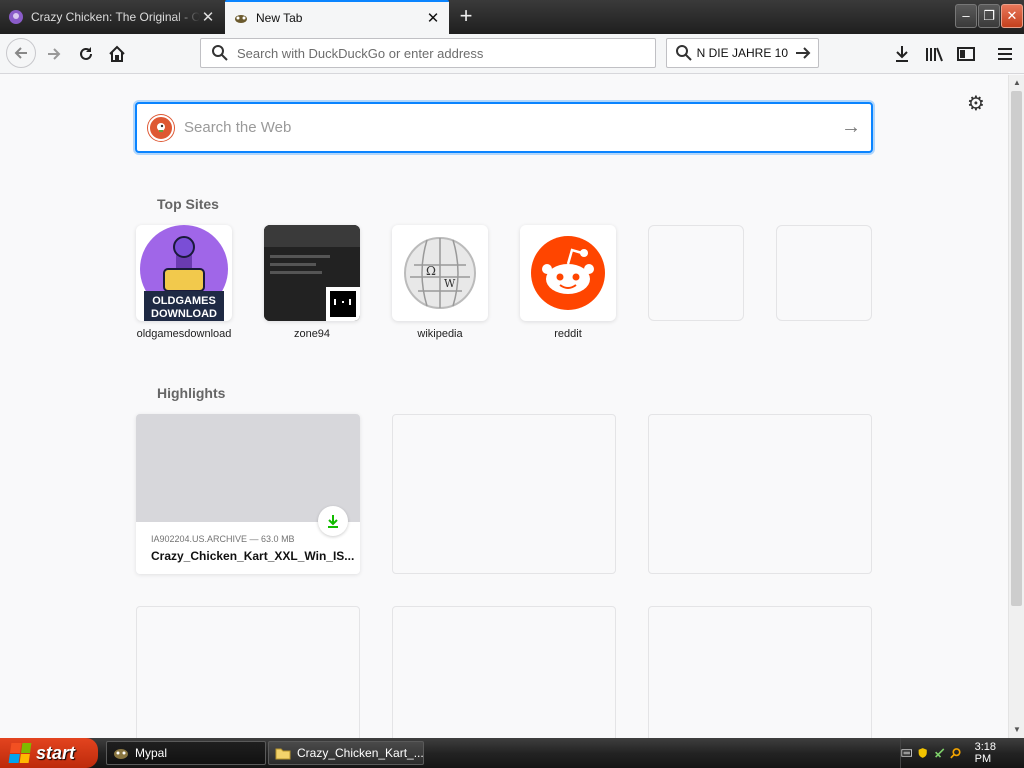 The height and width of the screenshot is (768, 1024). What do you see at coordinates (115, 17) in the screenshot?
I see `tab-title: Crazy Chicken: The Original - Old` at bounding box center [115, 17].